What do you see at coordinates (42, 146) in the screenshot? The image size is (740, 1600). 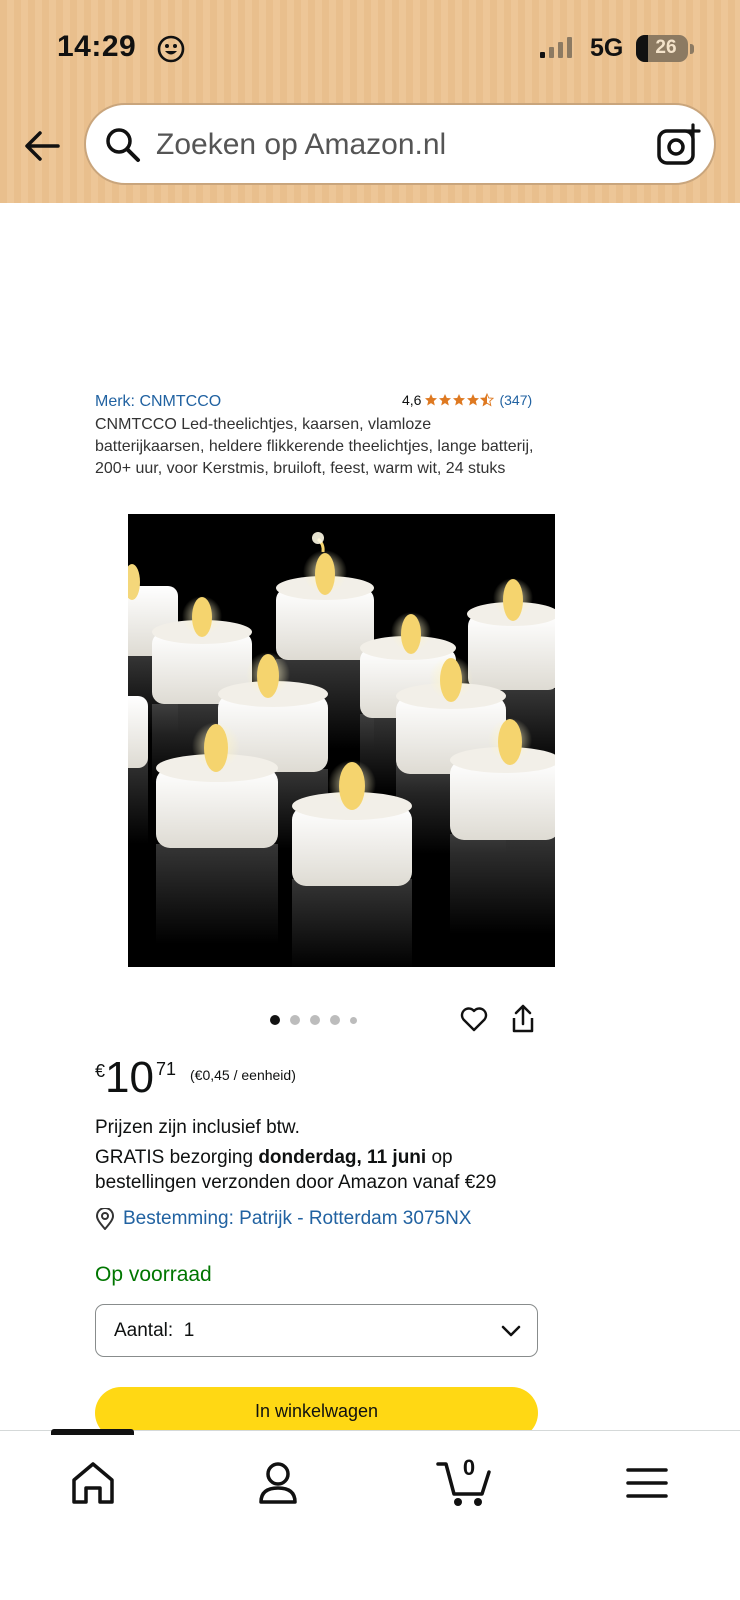 I see `arrow-left-icon` at bounding box center [42, 146].